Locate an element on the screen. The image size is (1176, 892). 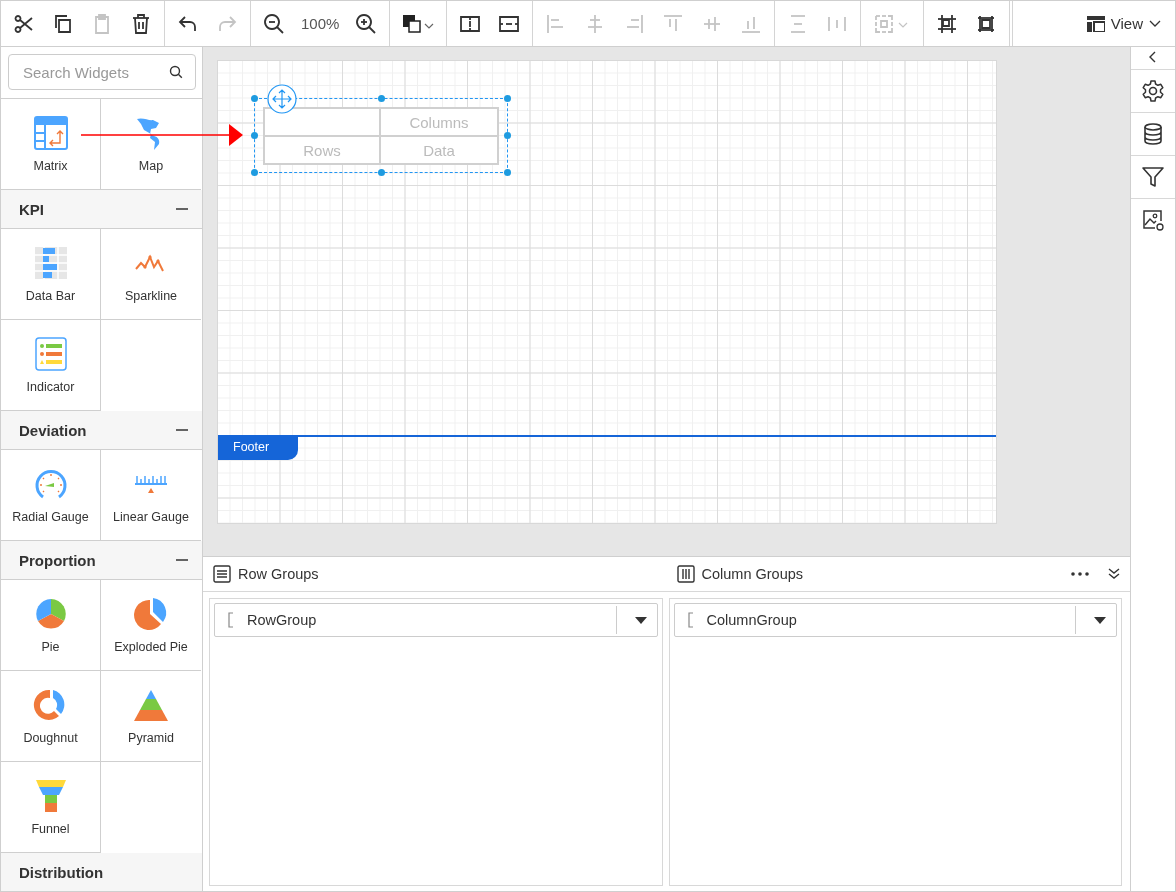
section-header: KPI is located at coordinates (101, 209).